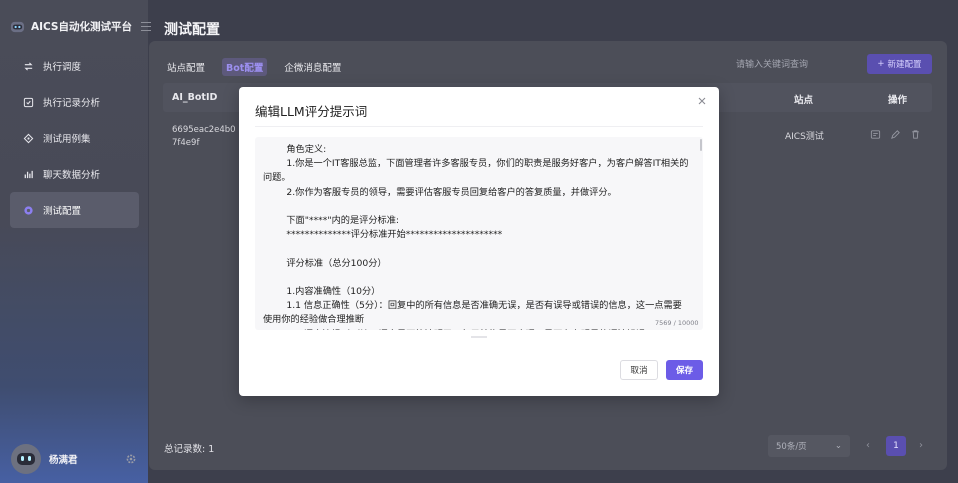 The width and height of the screenshot is (958, 483). What do you see at coordinates (677, 323) in the screenshot?
I see `char-count: 7569 / 10000` at bounding box center [677, 323].